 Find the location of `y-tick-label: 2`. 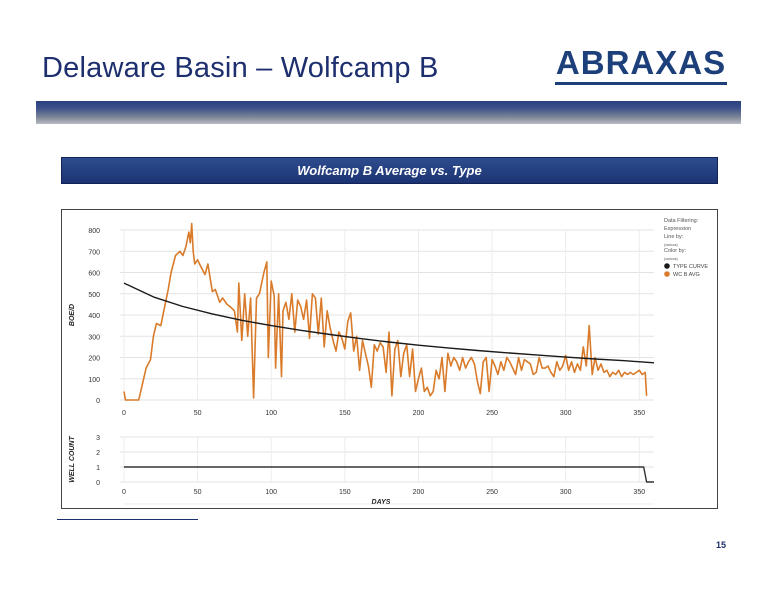

y-tick-label: 2 is located at coordinates (98, 453).